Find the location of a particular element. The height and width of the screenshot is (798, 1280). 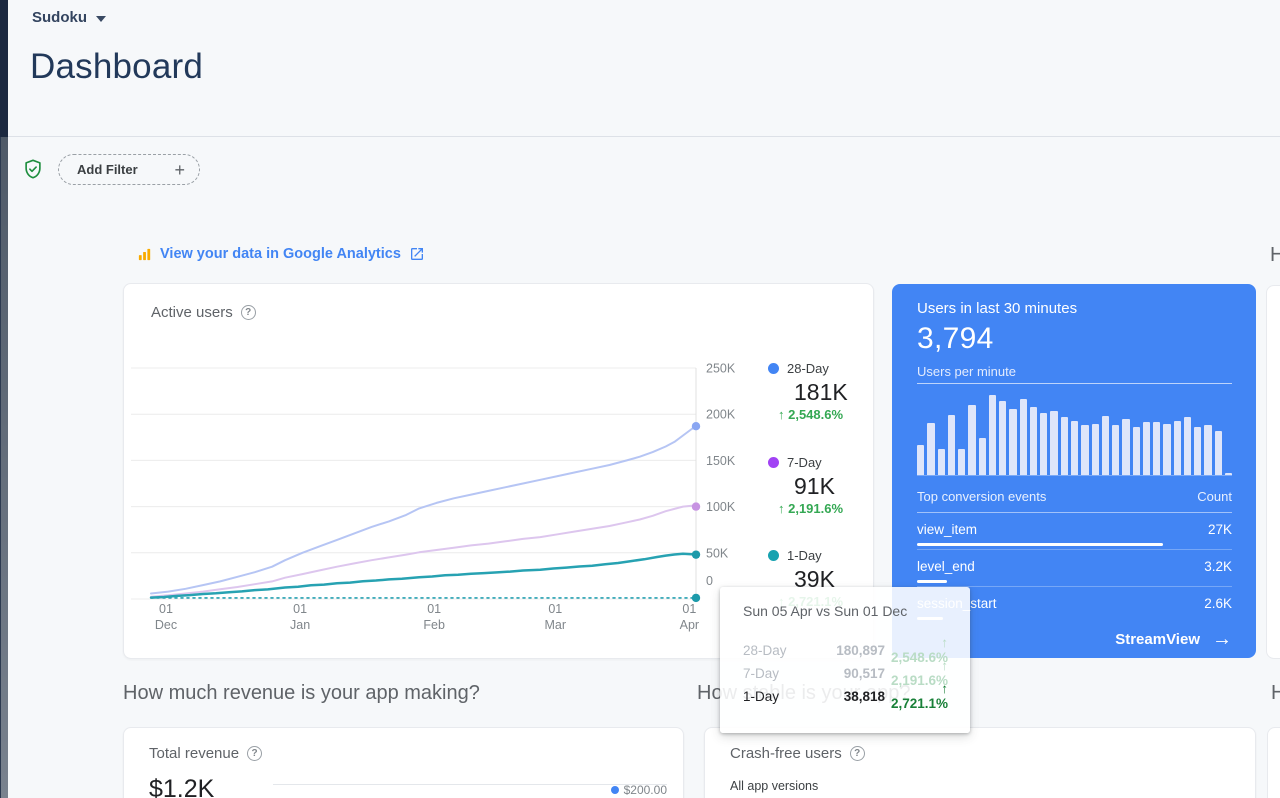

analytics-link-label: View your data in Google Analytics is located at coordinates (280, 254).